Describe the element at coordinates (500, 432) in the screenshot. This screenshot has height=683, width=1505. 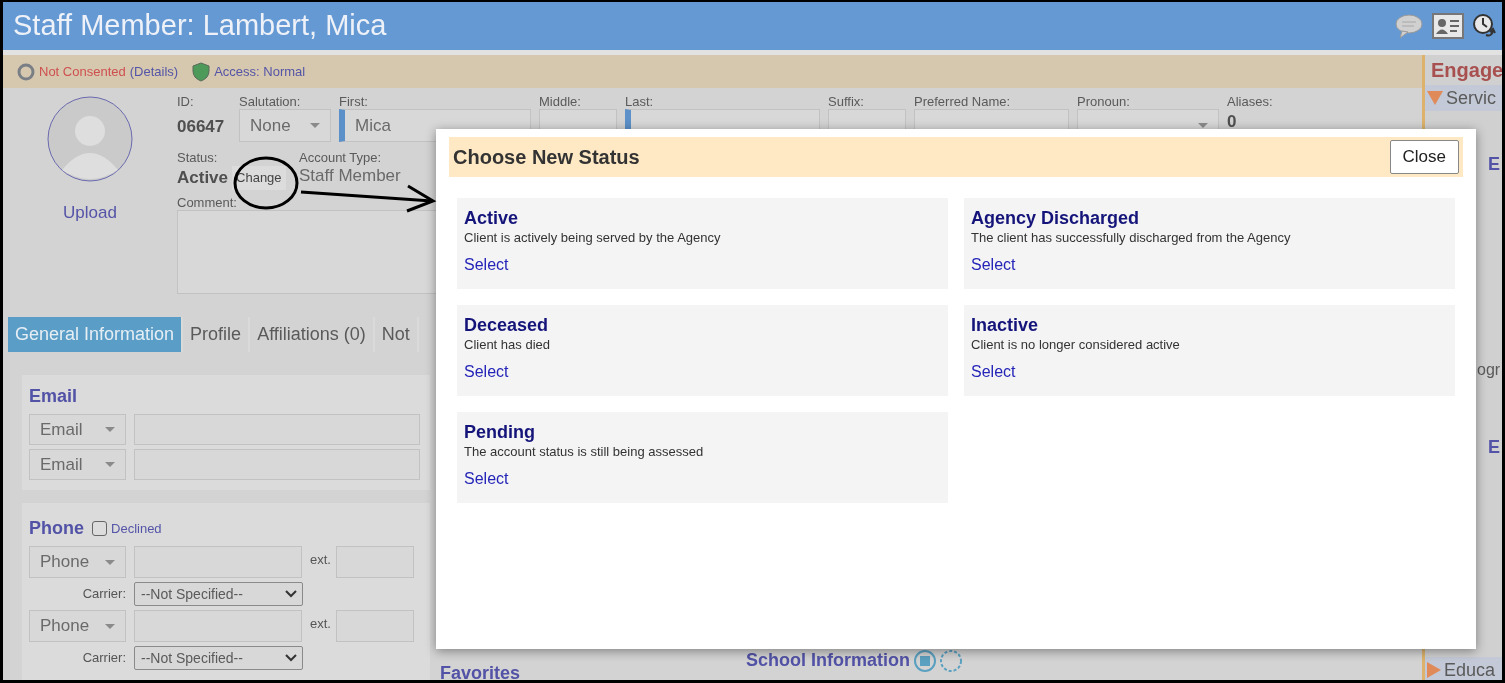
I see `status-name: Pending` at that location.